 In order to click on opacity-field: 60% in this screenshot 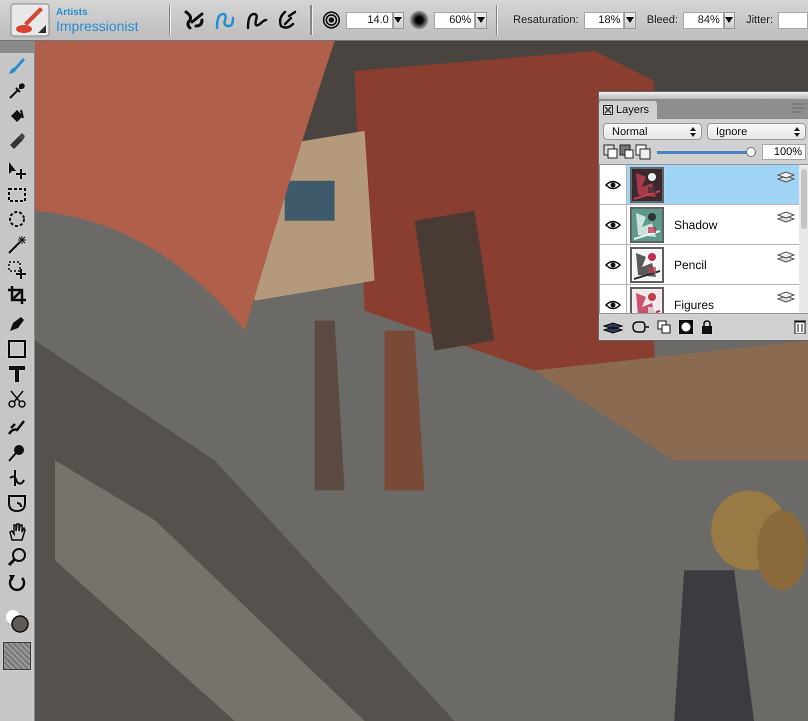, I will do `click(455, 20)`.